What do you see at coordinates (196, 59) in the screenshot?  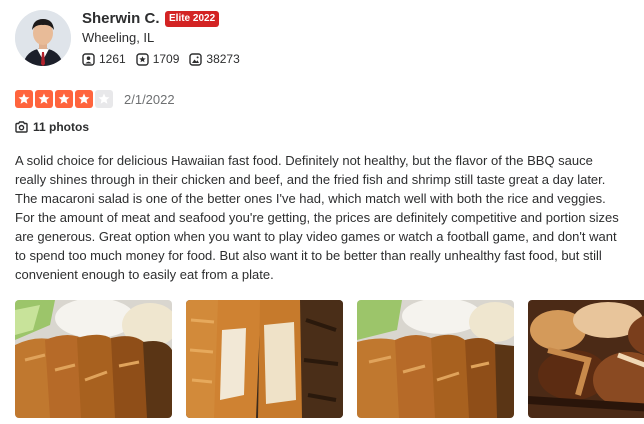 I see `photos-icon` at bounding box center [196, 59].